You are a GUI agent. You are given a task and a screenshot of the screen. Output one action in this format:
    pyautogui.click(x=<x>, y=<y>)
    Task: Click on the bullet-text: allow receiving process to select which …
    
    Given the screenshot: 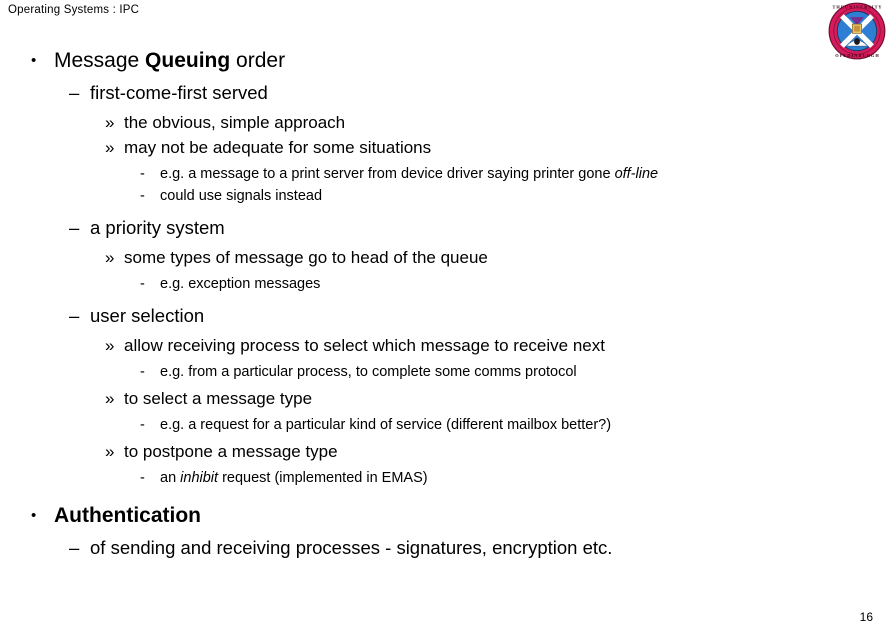 What is the action you would take?
    pyautogui.click(x=364, y=345)
    